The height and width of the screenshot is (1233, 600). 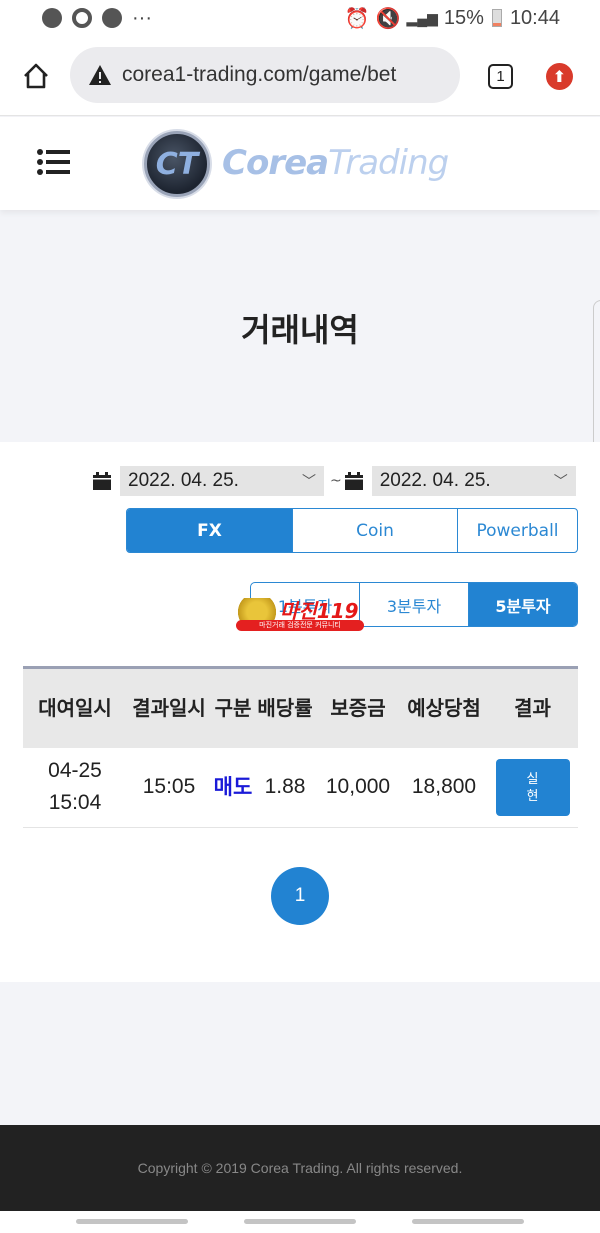 What do you see at coordinates (75, 787) in the screenshot?
I see `cell-start: 04-25 15:04` at bounding box center [75, 787].